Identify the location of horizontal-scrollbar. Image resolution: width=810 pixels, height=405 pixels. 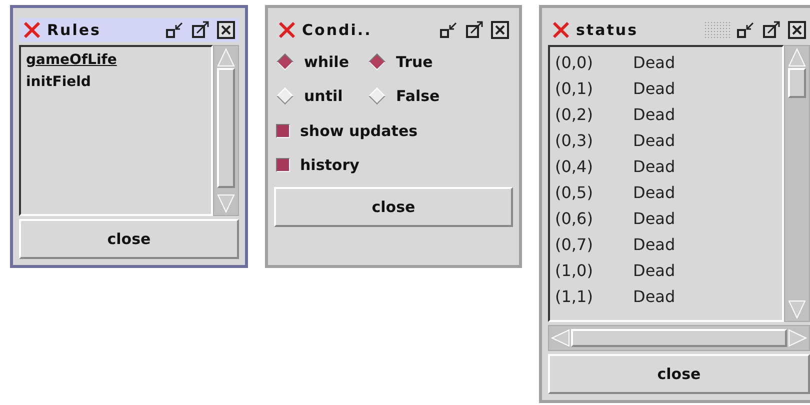
(679, 338).